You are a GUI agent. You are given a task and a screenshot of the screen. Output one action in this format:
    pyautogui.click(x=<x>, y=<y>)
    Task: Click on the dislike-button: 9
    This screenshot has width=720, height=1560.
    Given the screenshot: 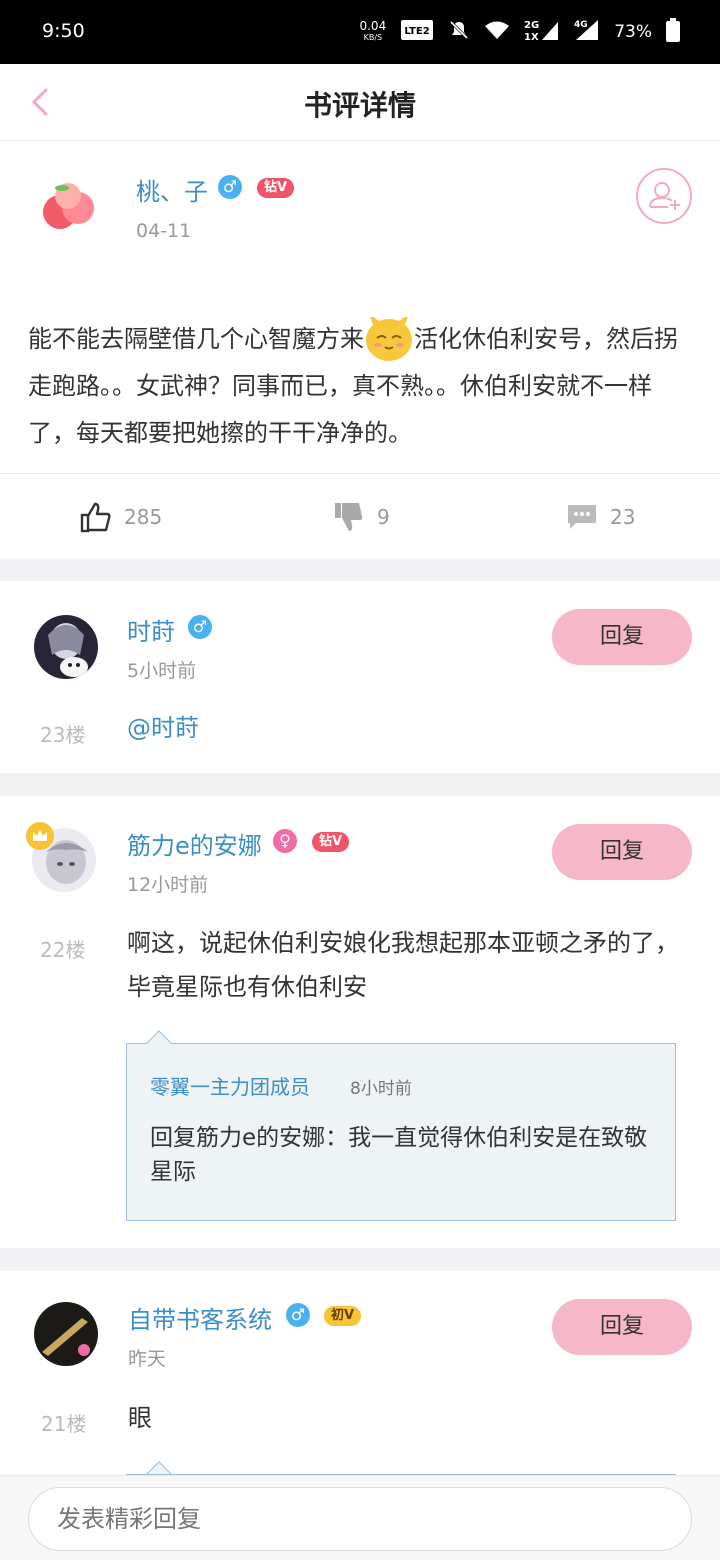 What is the action you would take?
    pyautogui.click(x=361, y=517)
    